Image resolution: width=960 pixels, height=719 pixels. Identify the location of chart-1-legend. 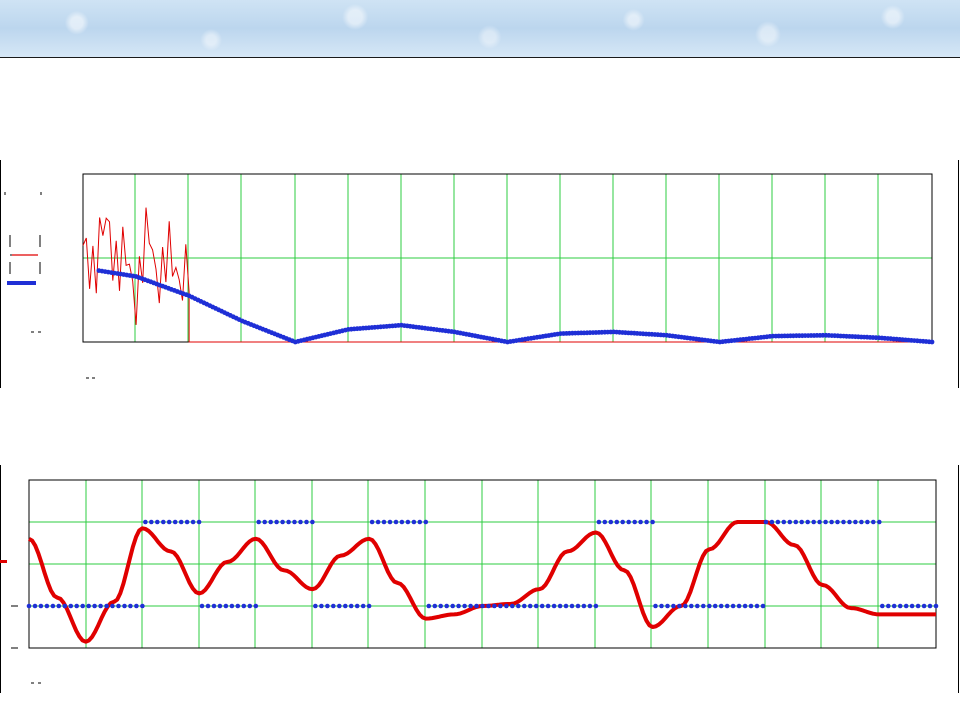
(49, 285).